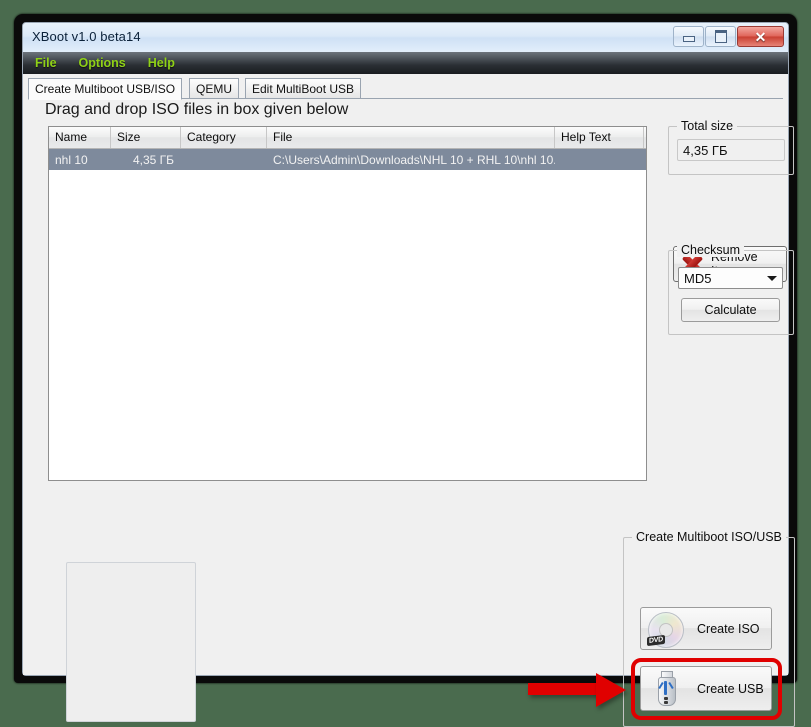 The height and width of the screenshot is (727, 811). What do you see at coordinates (411, 137) in the screenshot?
I see `column-header-file: File` at bounding box center [411, 137].